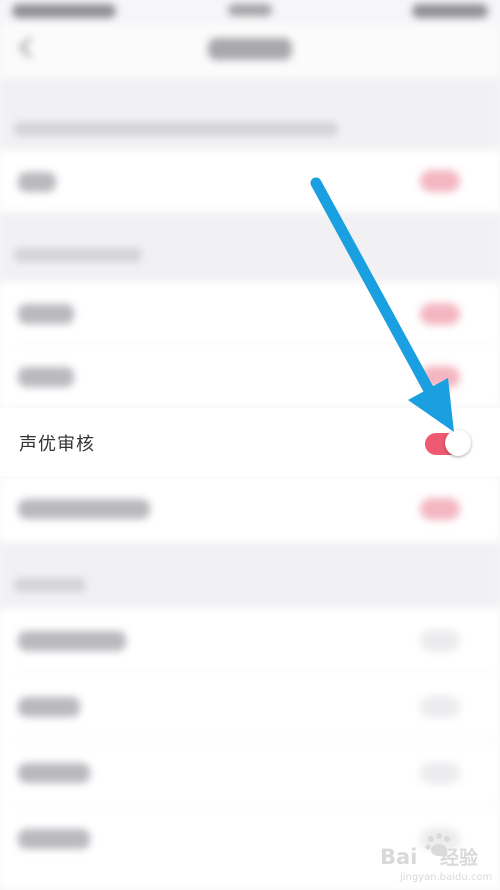 This screenshot has height=890, width=500. I want to click on svg-text: jingyan.baidu.com, so click(445, 877).